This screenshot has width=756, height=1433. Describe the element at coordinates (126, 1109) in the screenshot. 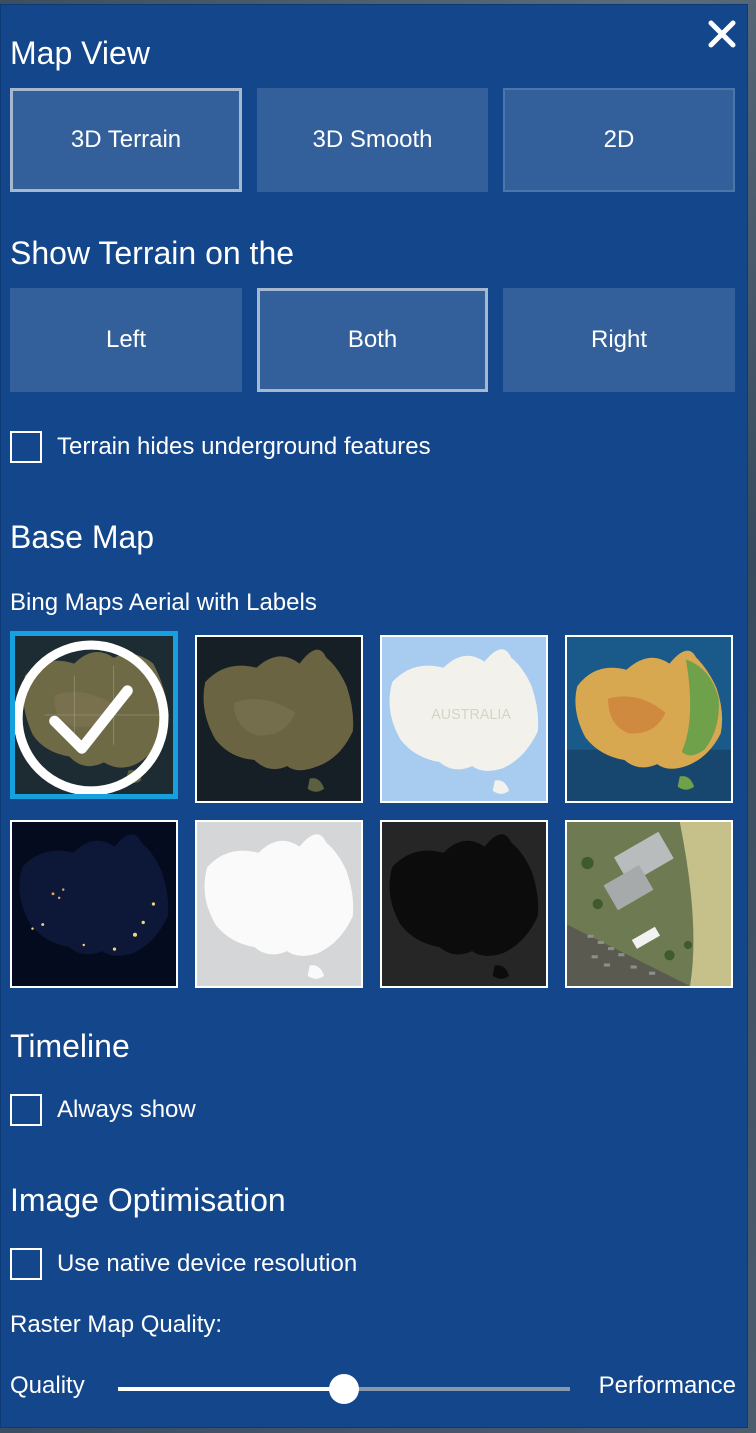

I see `always-show-label: Always show` at that location.